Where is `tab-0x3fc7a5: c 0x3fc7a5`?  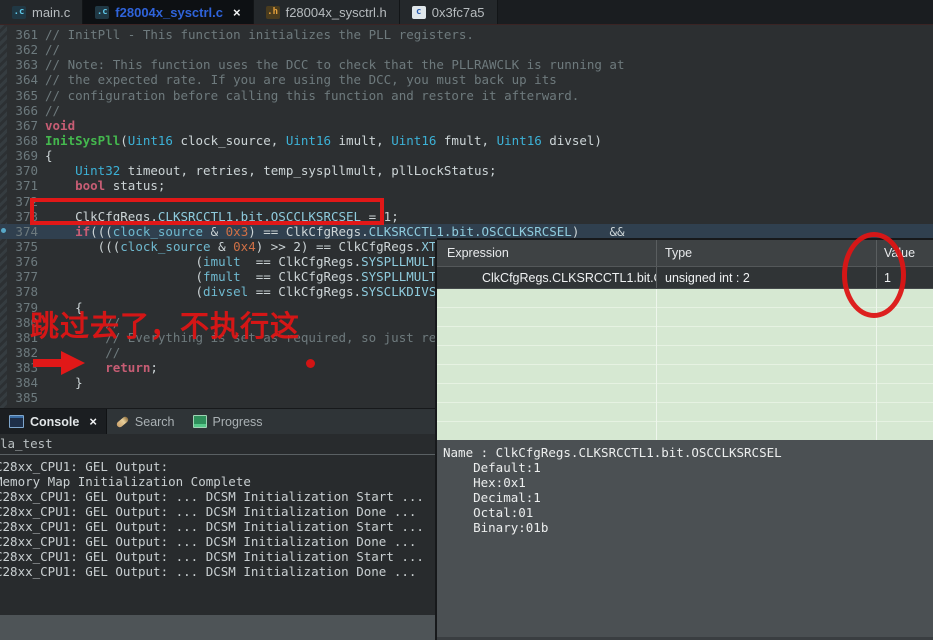
tab-0x3fc7a5: c 0x3fc7a5 is located at coordinates (448, 12).